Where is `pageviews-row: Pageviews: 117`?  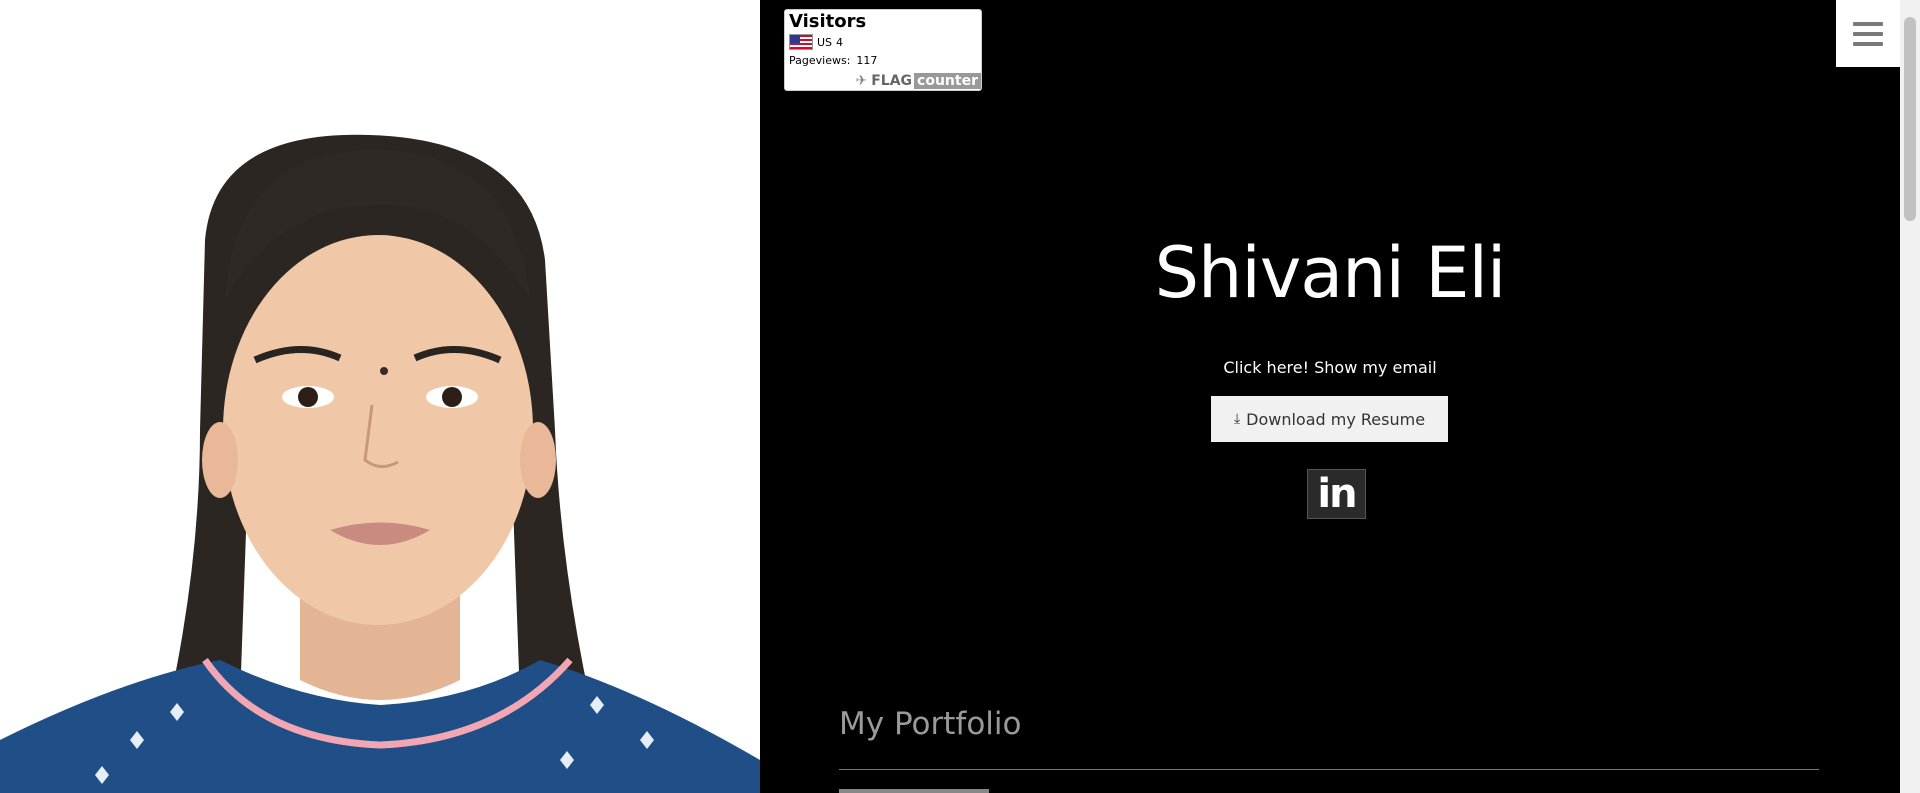
pageviews-row: Pageviews: 117 is located at coordinates (833, 60).